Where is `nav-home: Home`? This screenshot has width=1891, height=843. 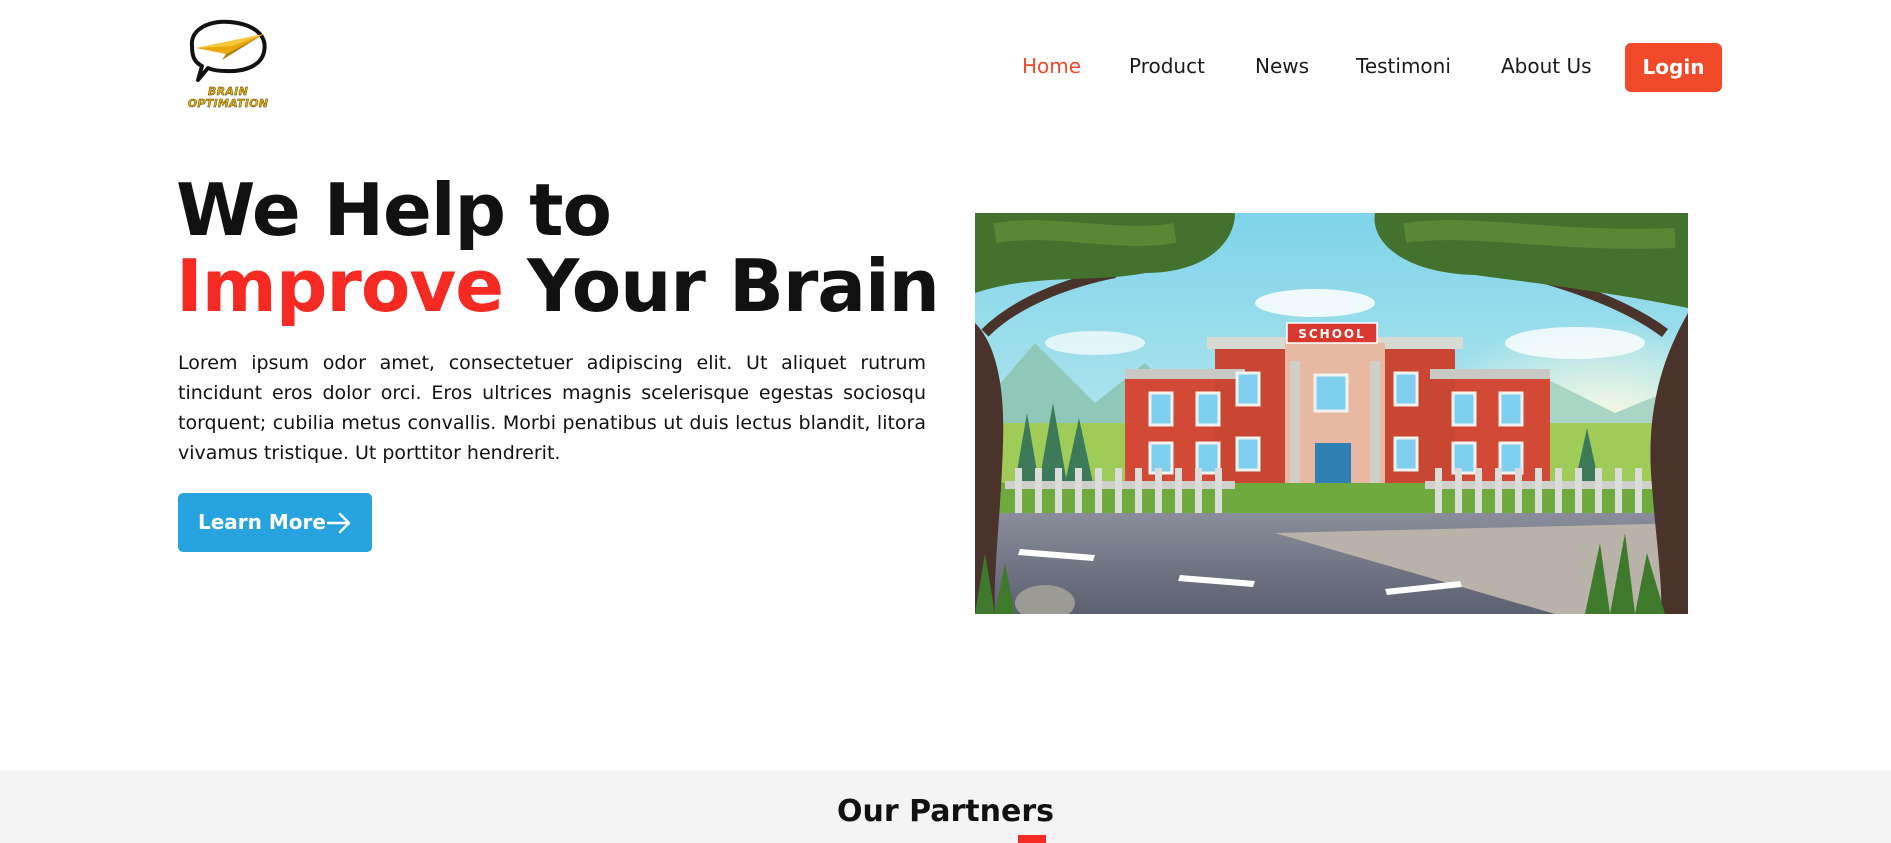 nav-home: Home is located at coordinates (1051, 66).